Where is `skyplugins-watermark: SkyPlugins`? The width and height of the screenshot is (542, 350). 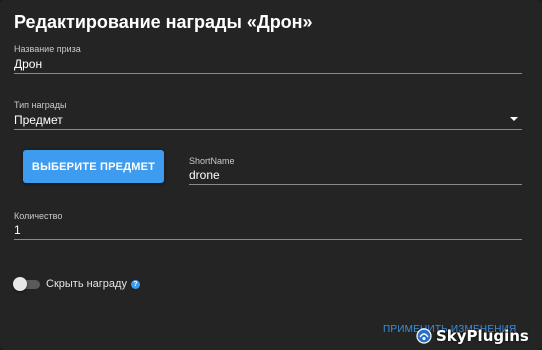 skyplugins-watermark: SkyPlugins is located at coordinates (478, 336).